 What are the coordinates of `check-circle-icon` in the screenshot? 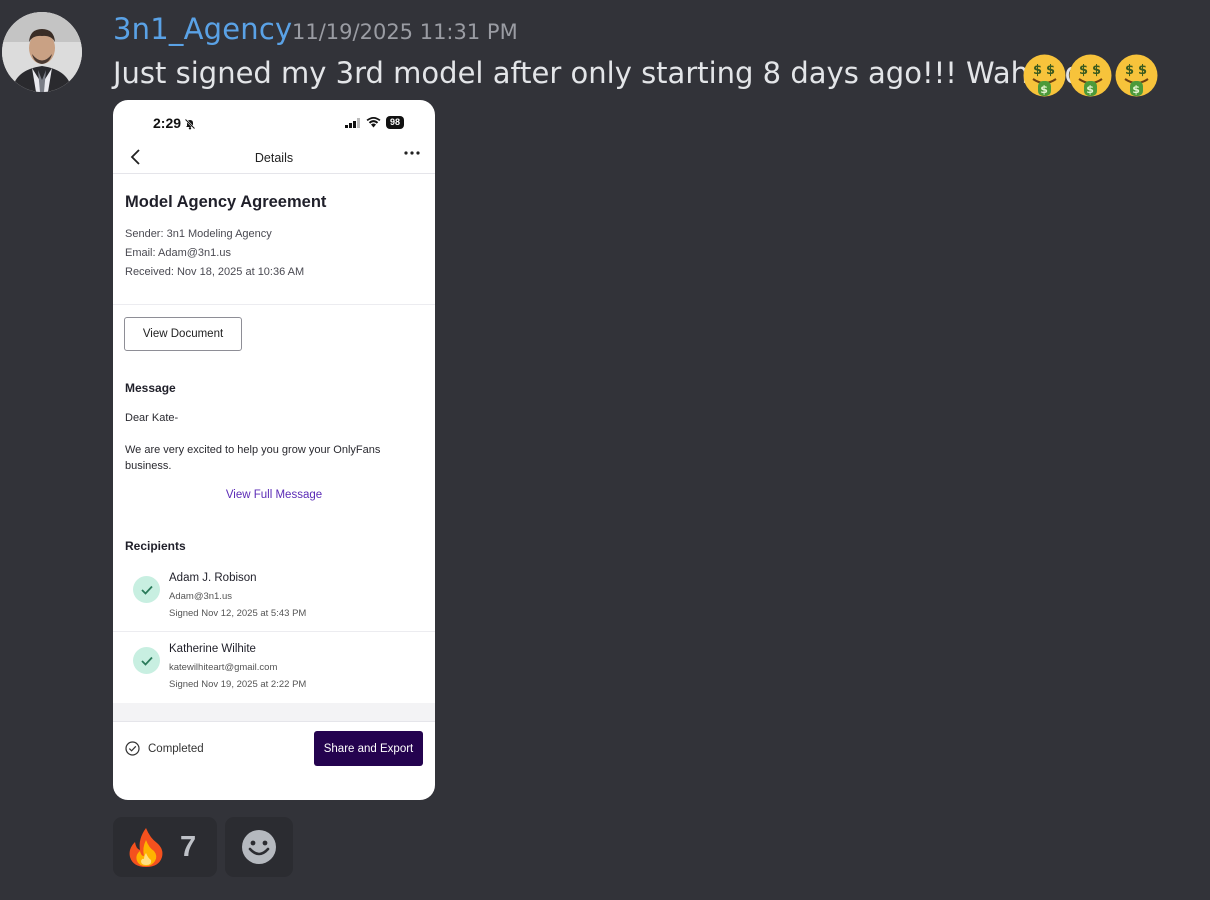 It's located at (132, 748).